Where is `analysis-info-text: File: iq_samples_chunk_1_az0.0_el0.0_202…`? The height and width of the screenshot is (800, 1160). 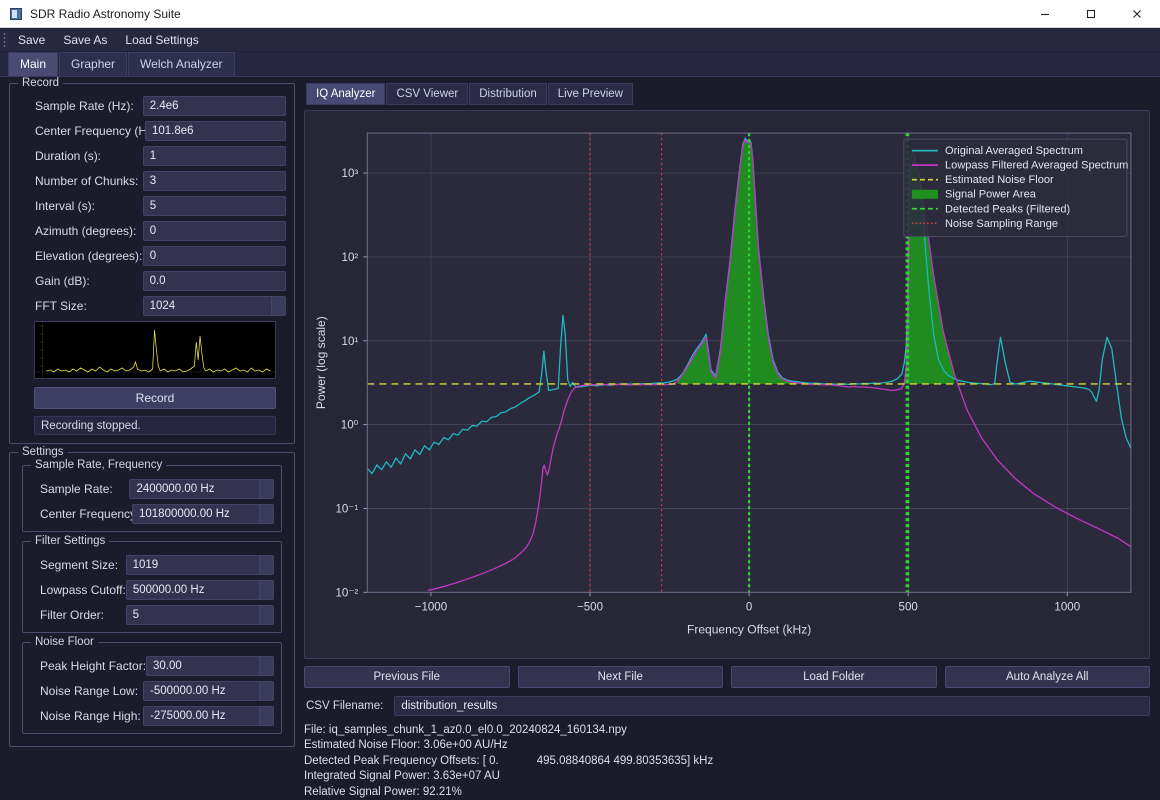
analysis-info-text: File: iq_samples_chunk_1_az0.0_el0.0_202… is located at coordinates (727, 761).